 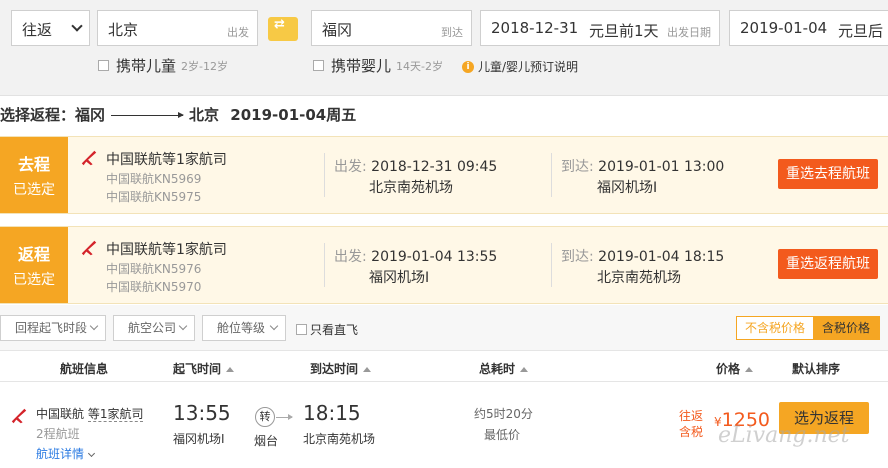 I want to click on flight-detail-link: 航班详情, so click(x=66, y=453).